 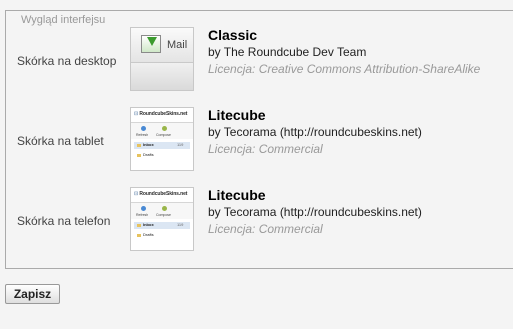 I want to click on skin-row-label: Skórka na desktop, so click(x=67, y=61).